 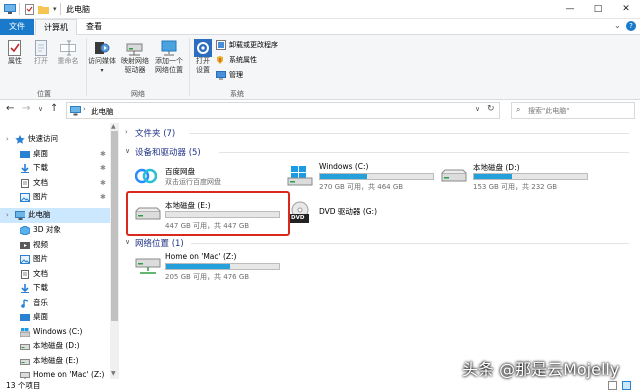 What do you see at coordinates (320, 9) in the screenshot?
I see `title-bar: ▾ 此电脑 — □ ✕` at bounding box center [320, 9].